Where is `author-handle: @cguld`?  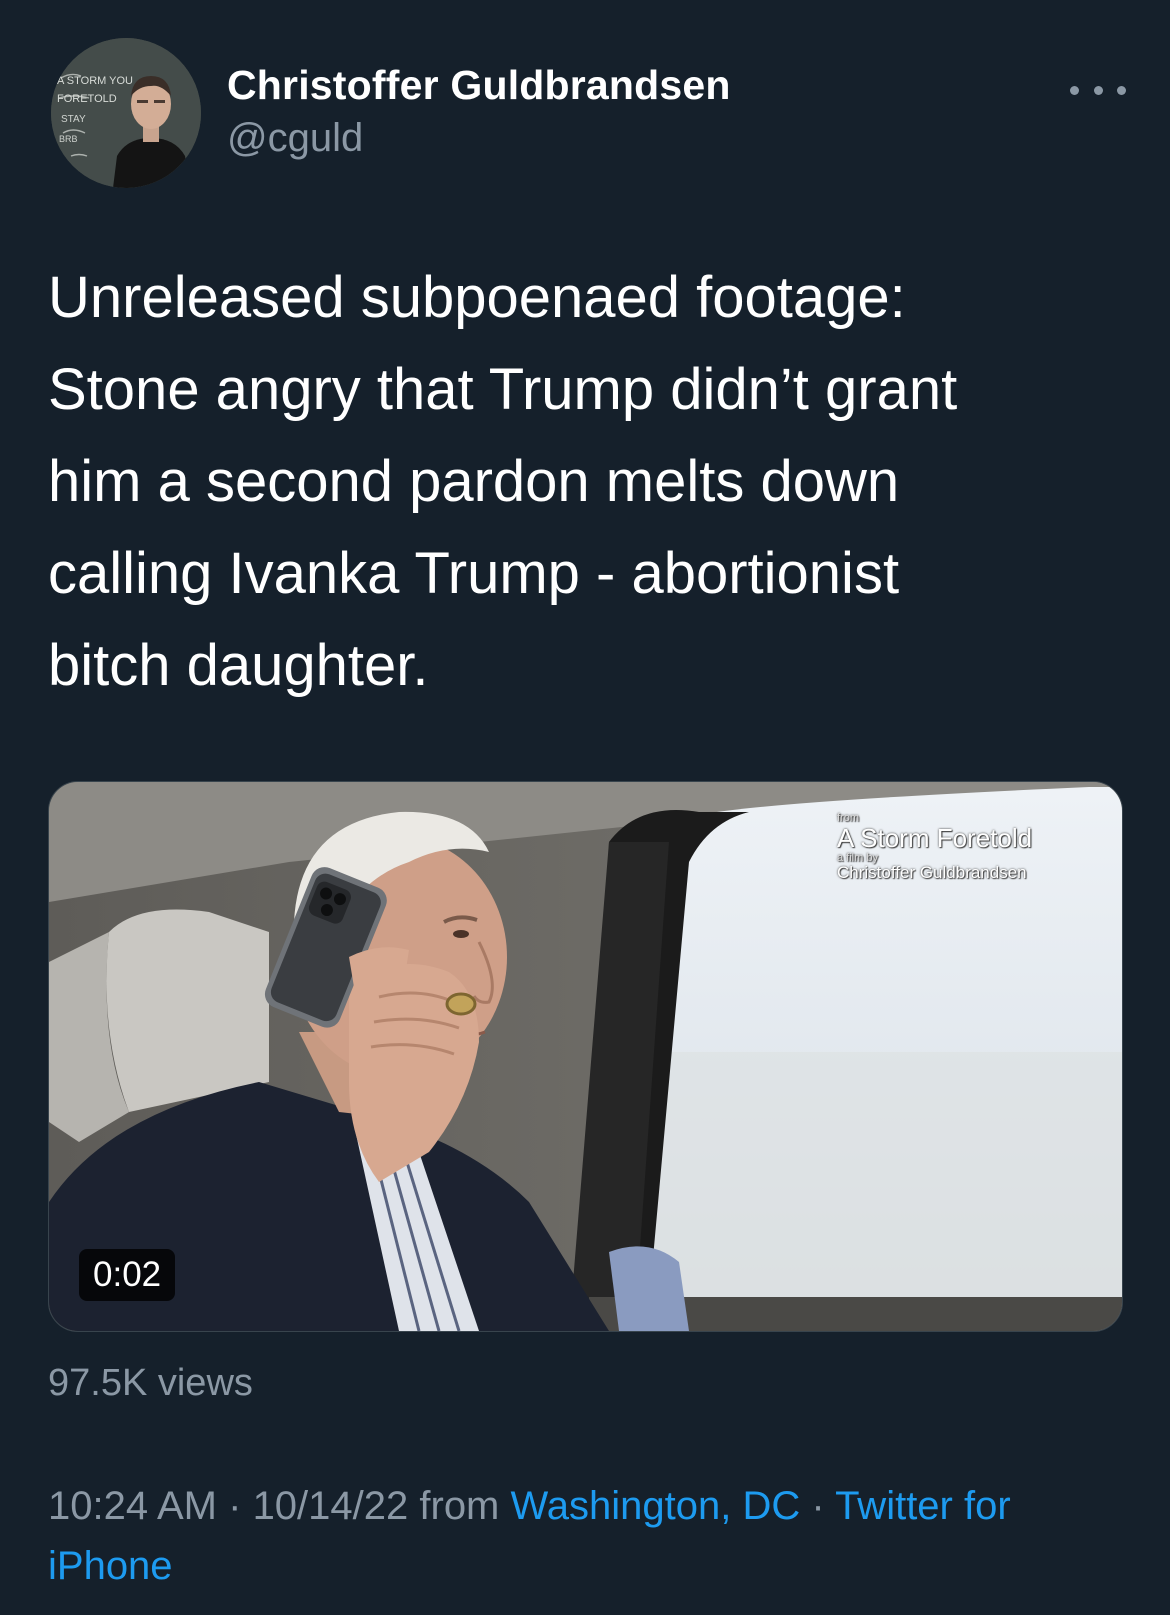 author-handle: @cguld is located at coordinates (295, 138).